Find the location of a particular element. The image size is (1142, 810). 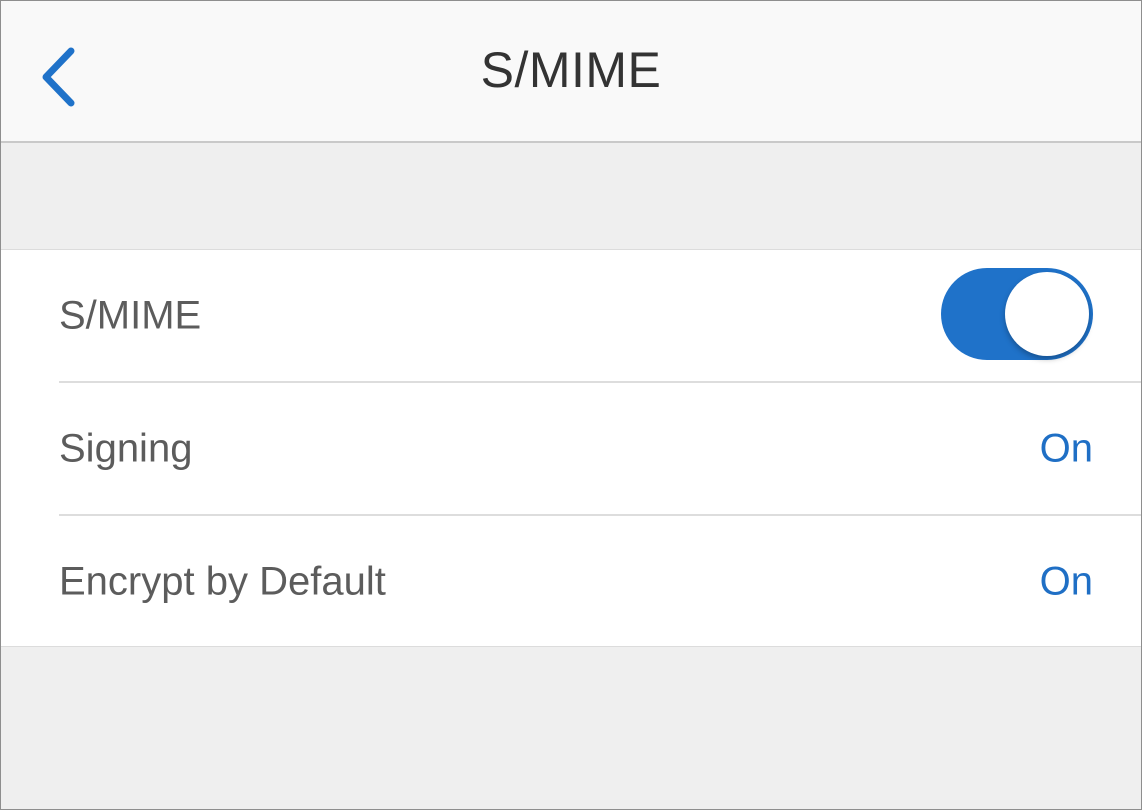

smime-label: S/MIME is located at coordinates (130, 315).